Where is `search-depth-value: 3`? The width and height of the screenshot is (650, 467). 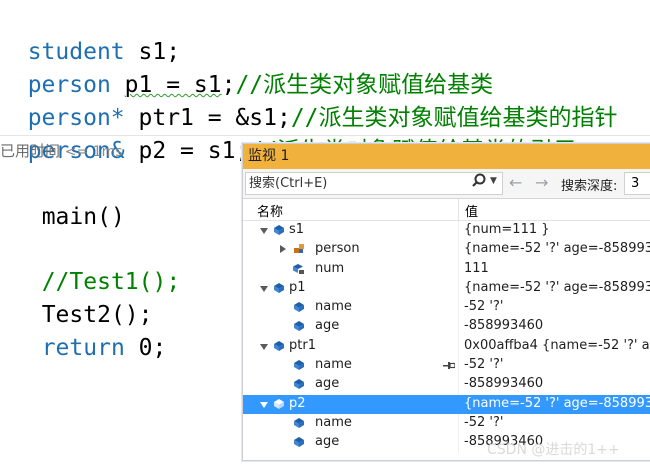
search-depth-value: 3 is located at coordinates (635, 183).